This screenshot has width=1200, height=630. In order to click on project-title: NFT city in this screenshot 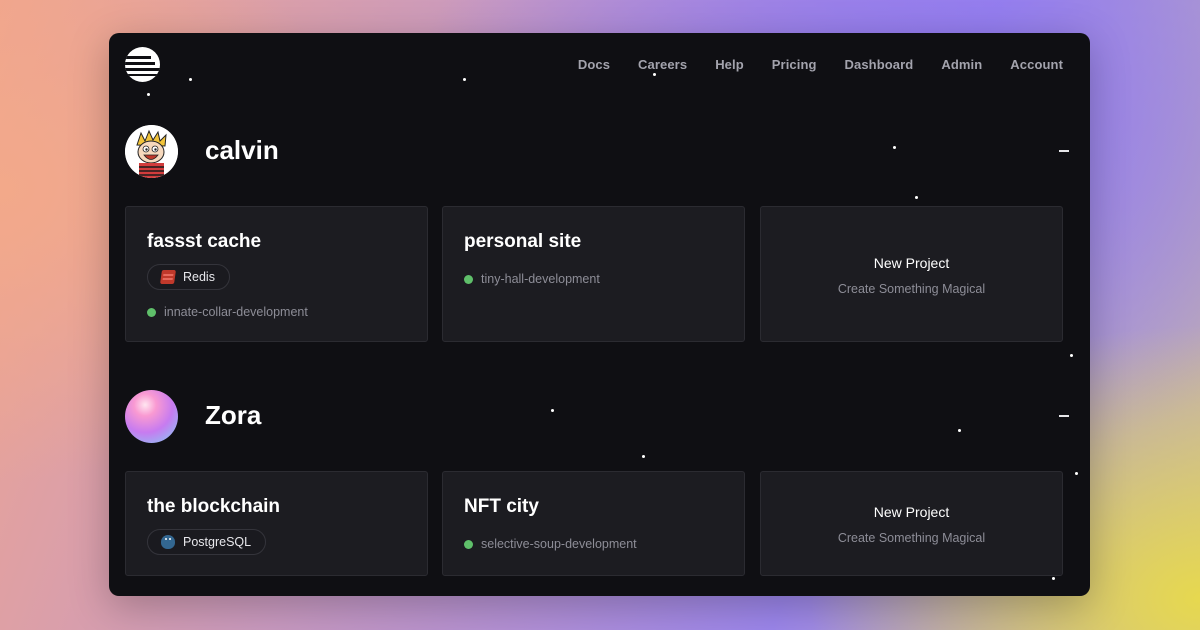, I will do `click(501, 506)`.